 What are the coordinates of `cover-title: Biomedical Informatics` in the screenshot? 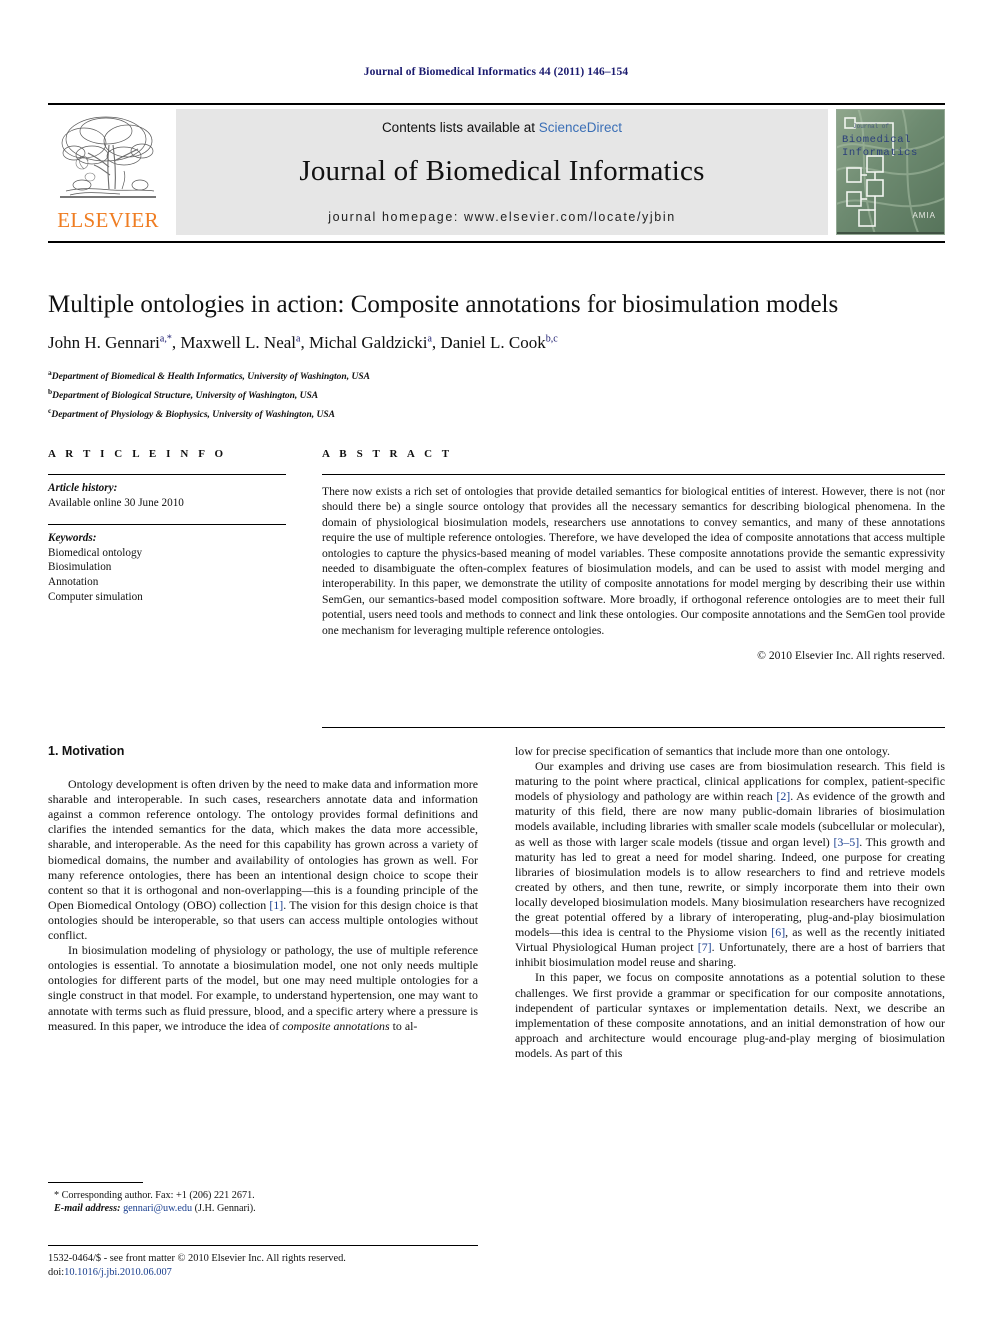 It's located at (880, 147).